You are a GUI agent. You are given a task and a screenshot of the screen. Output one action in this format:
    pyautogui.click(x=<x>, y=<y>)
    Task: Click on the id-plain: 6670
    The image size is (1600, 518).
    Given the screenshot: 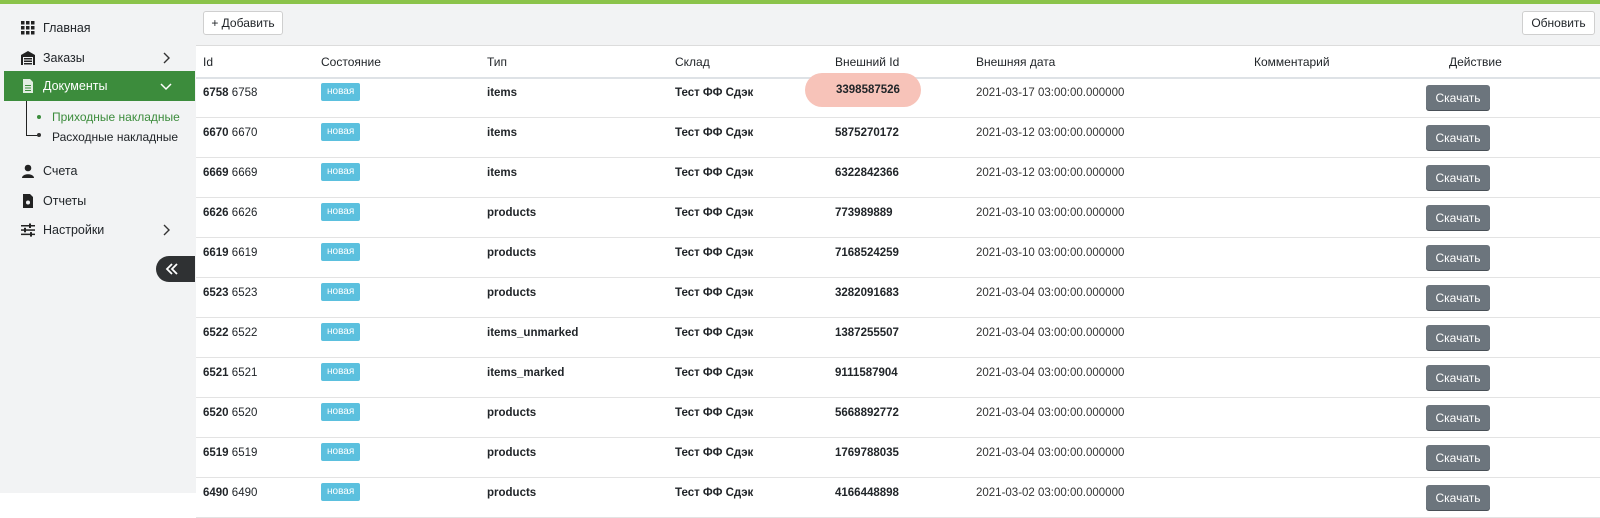 What is the action you would take?
    pyautogui.click(x=244, y=133)
    